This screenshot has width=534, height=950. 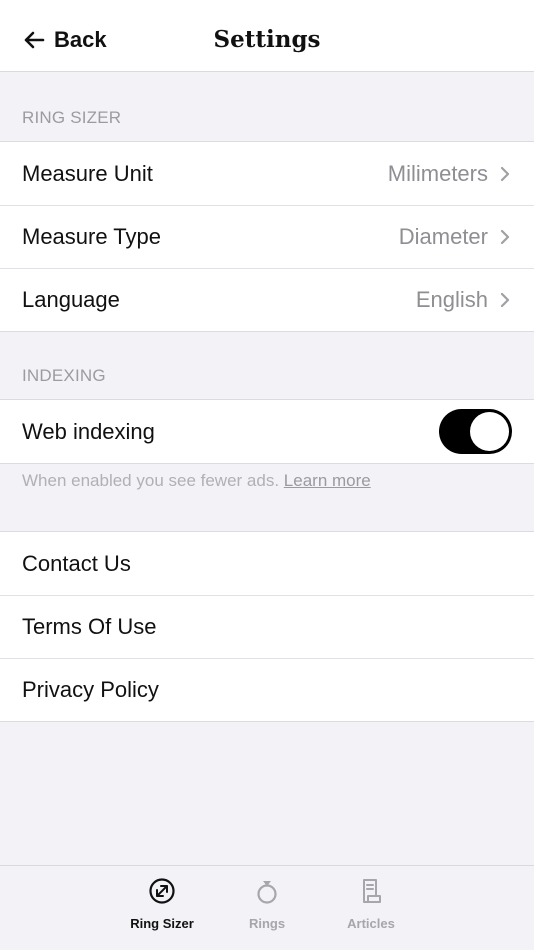 I want to click on measure-unit-value: Milimeters, so click(x=437, y=173).